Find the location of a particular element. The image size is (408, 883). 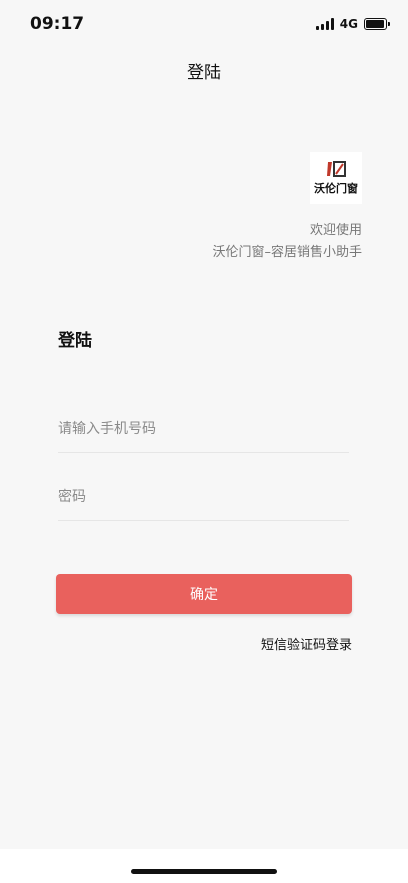

signal-icon is located at coordinates (324, 24).